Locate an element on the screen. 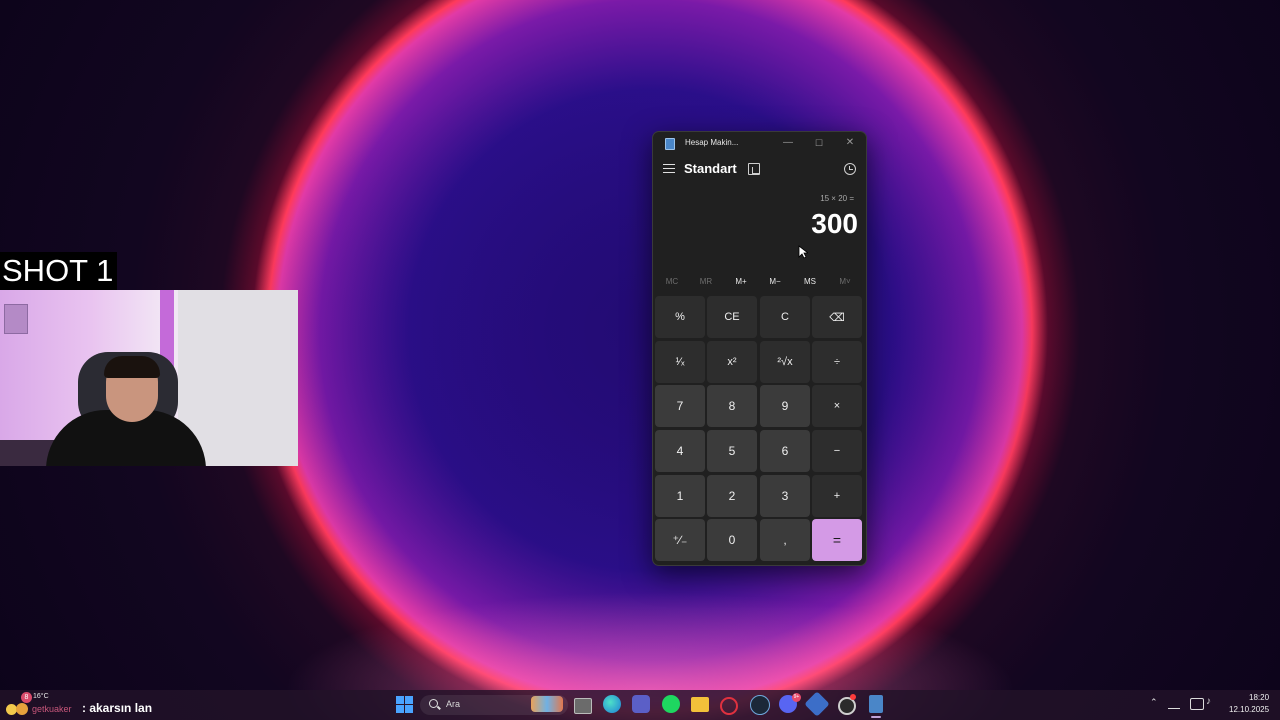  equals-button: = is located at coordinates (837, 540).